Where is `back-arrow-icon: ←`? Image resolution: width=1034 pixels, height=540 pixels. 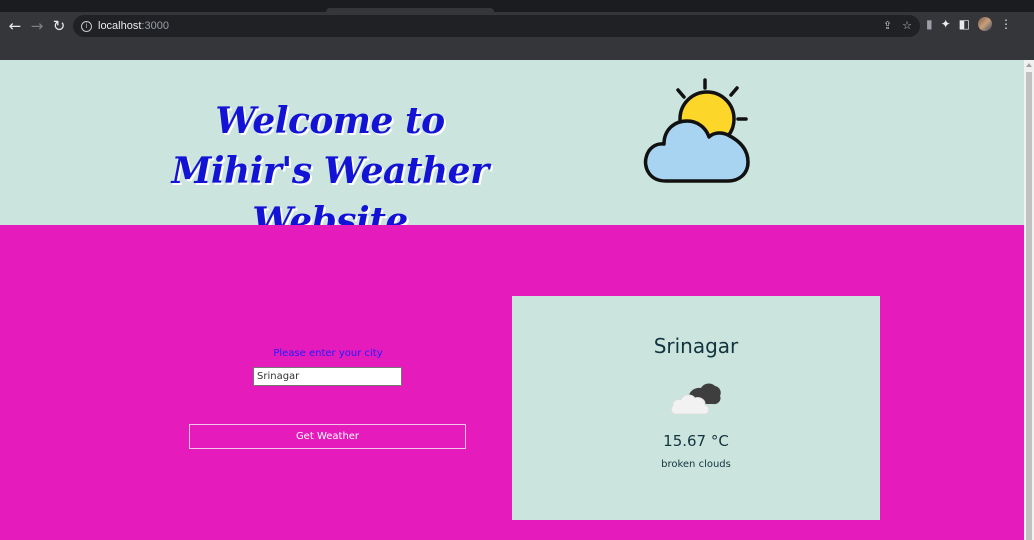
back-arrow-icon: ← is located at coordinates (15, 26).